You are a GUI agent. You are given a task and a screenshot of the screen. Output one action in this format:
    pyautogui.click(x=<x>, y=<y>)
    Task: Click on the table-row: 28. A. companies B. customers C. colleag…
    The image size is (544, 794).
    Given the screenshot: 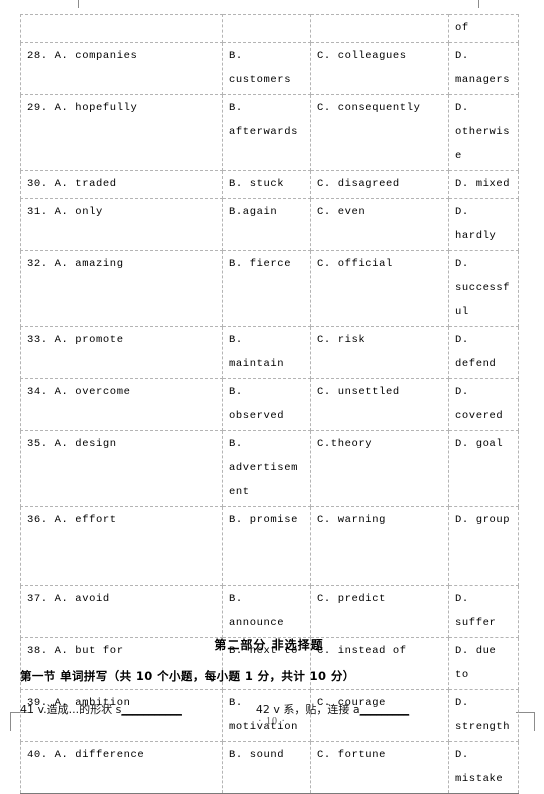 What is the action you would take?
    pyautogui.click(x=269, y=68)
    